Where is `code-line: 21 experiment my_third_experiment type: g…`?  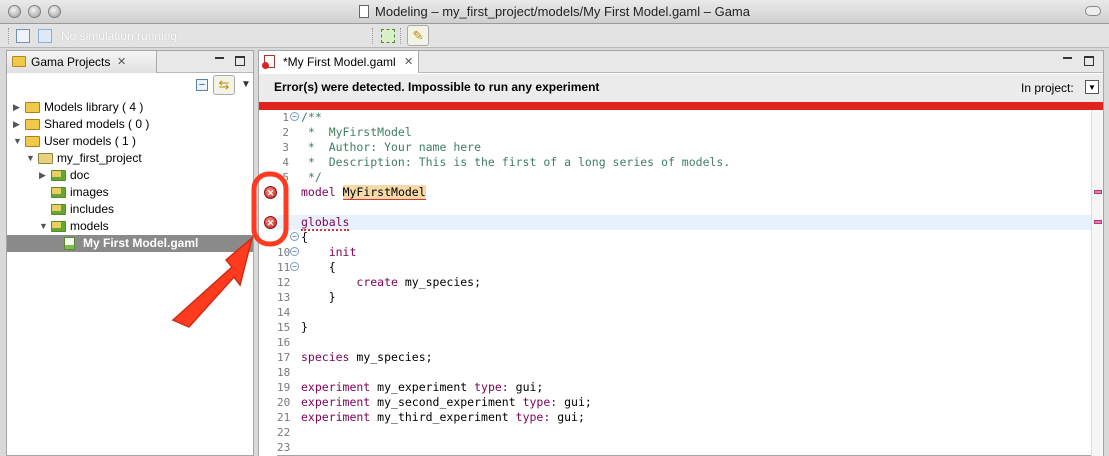
code-line: 21 experiment my_third_experiment type: g… is located at coordinates (684, 417).